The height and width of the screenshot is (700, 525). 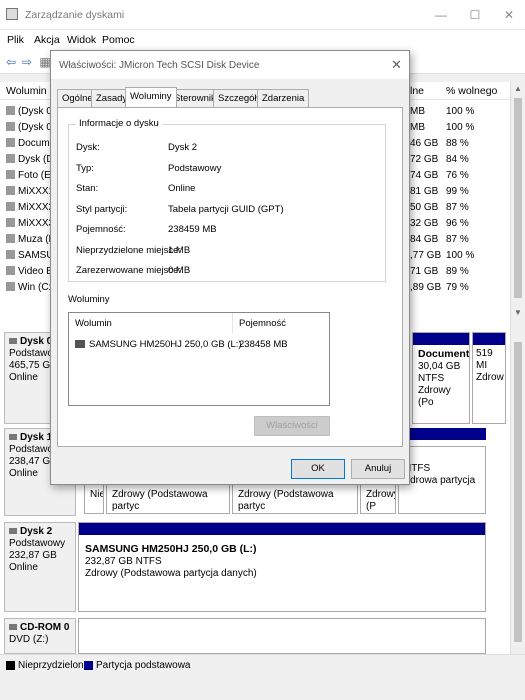 I want to click on volume-free: 50 GB, so click(x=424, y=207).